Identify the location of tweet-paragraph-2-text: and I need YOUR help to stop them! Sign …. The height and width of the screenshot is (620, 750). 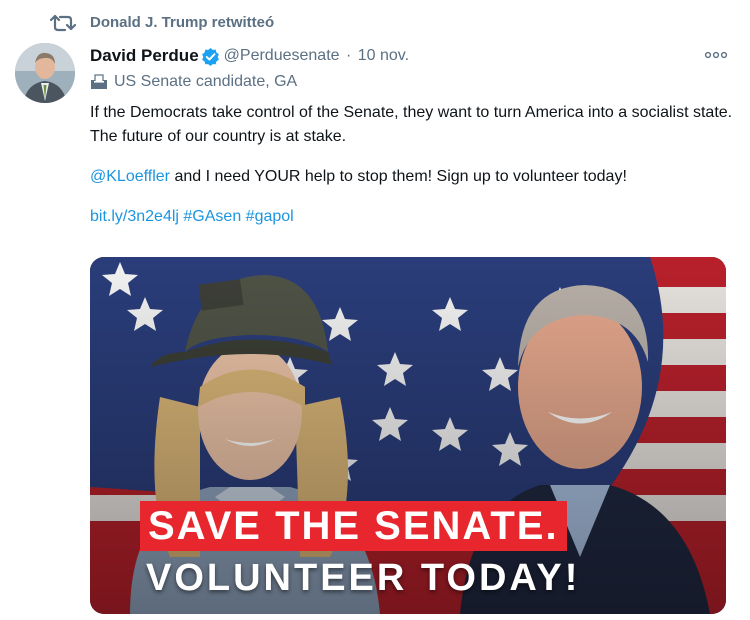
(398, 176).